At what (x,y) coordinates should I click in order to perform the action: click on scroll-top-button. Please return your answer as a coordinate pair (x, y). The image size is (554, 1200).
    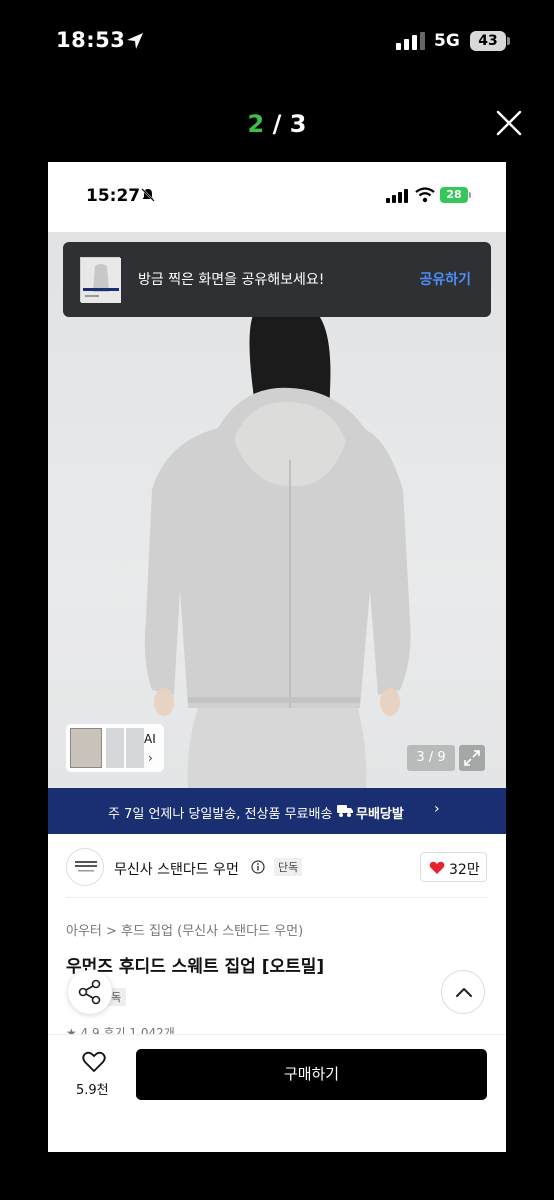
    Looking at the image, I should click on (463, 992).